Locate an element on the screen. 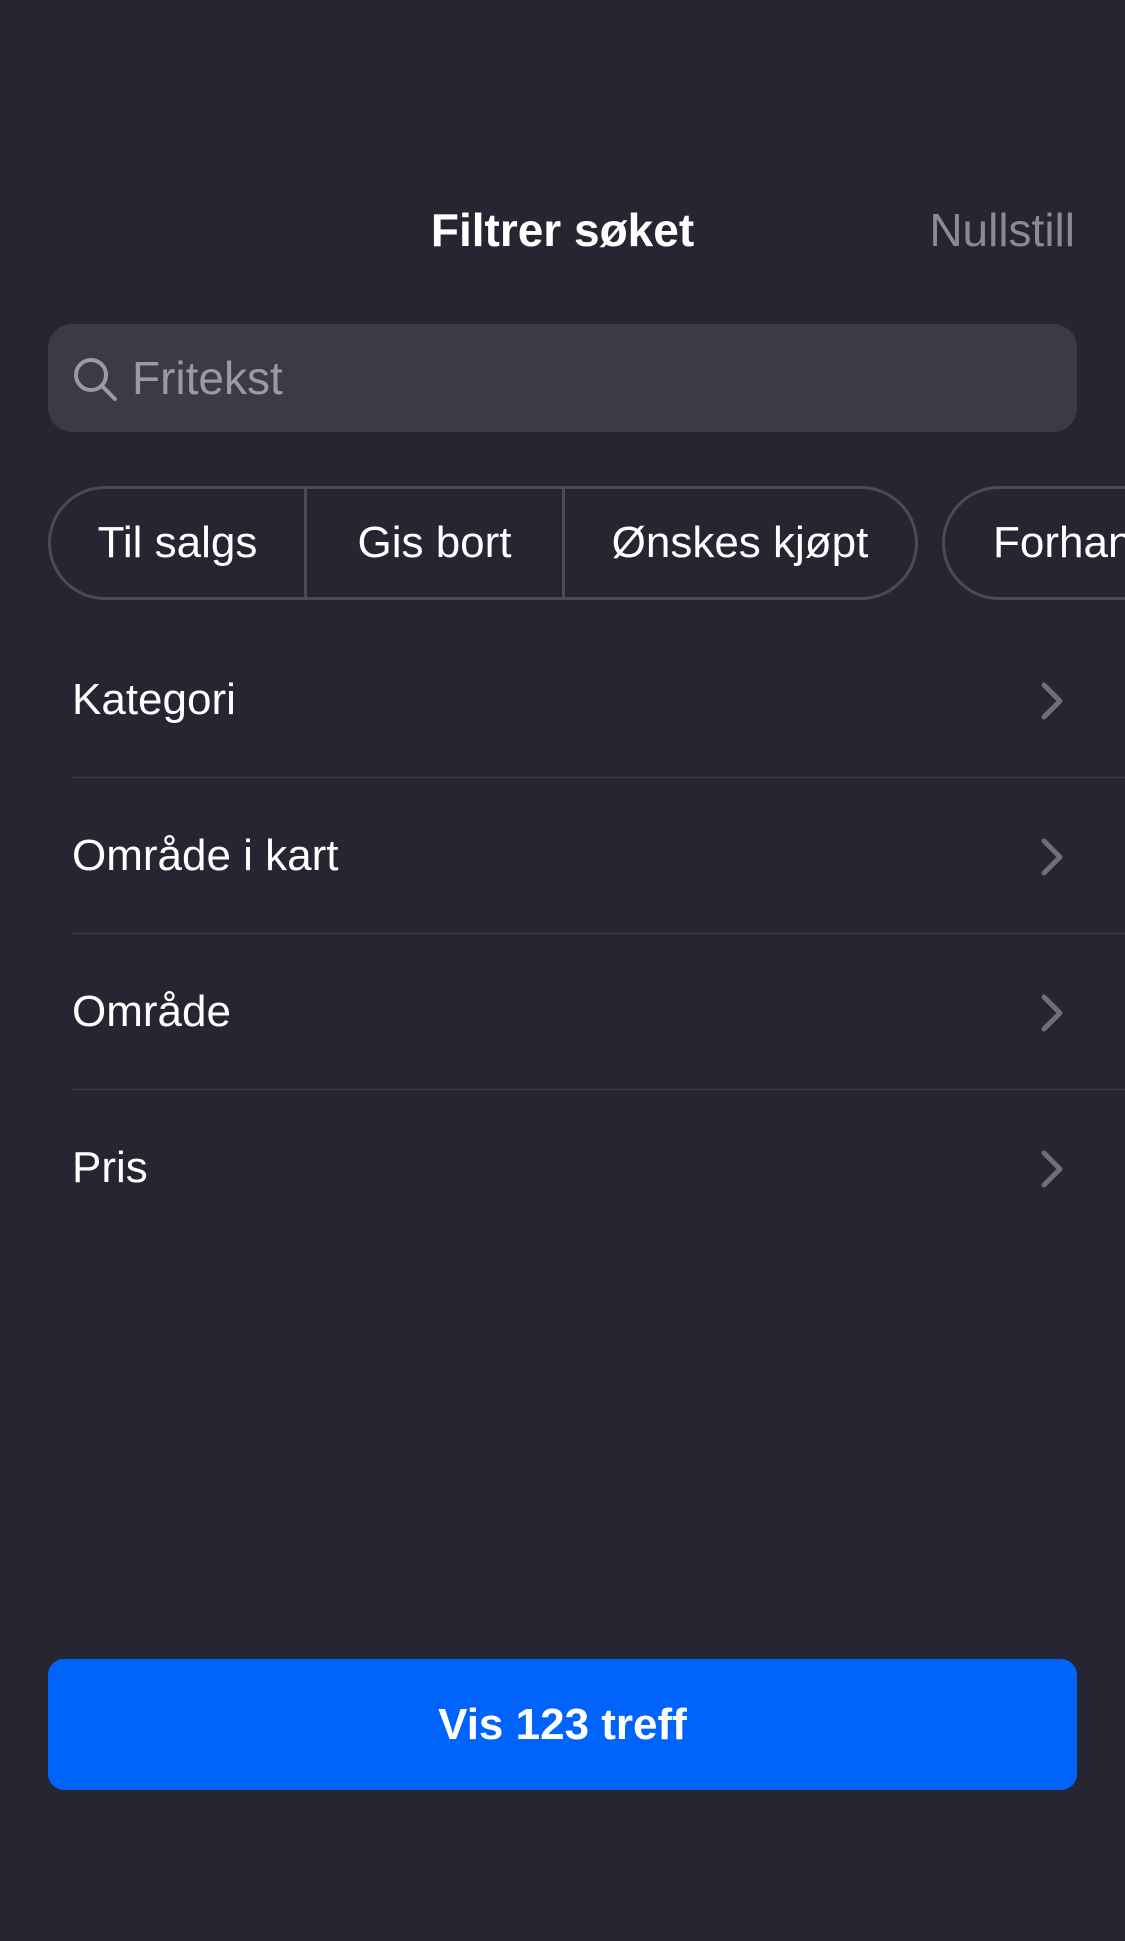 The height and width of the screenshot is (1941, 1125). filter-row-pris: Pris is located at coordinates (562, 1168).